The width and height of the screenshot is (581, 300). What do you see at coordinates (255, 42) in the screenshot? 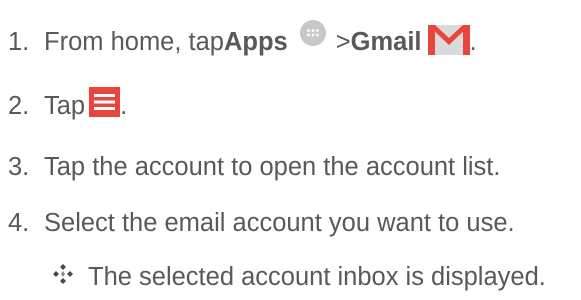
I see `apps-label: Apps` at bounding box center [255, 42].